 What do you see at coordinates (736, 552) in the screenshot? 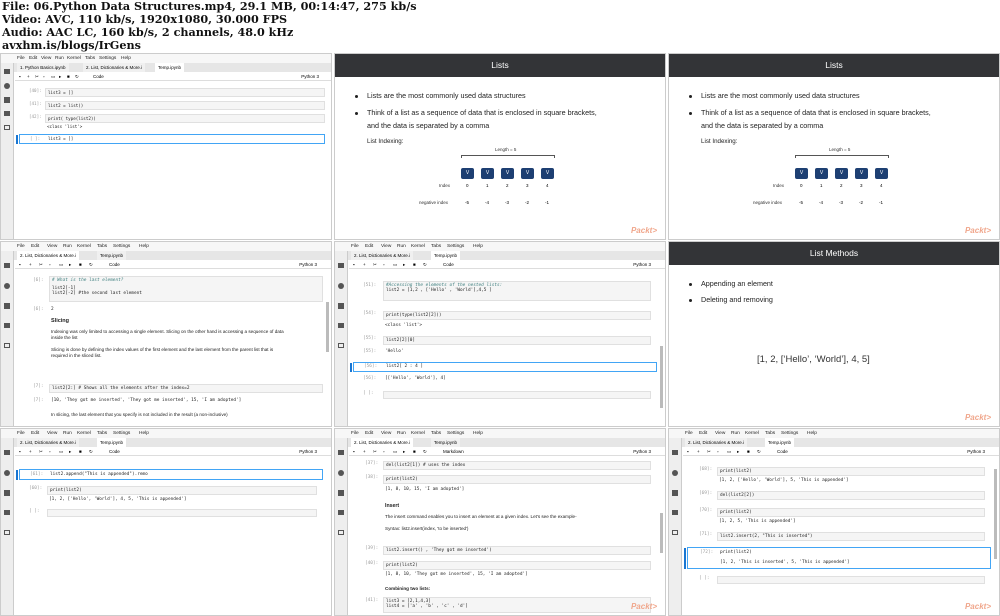
I see `code-cell-editing: print(list2)` at bounding box center [736, 552].